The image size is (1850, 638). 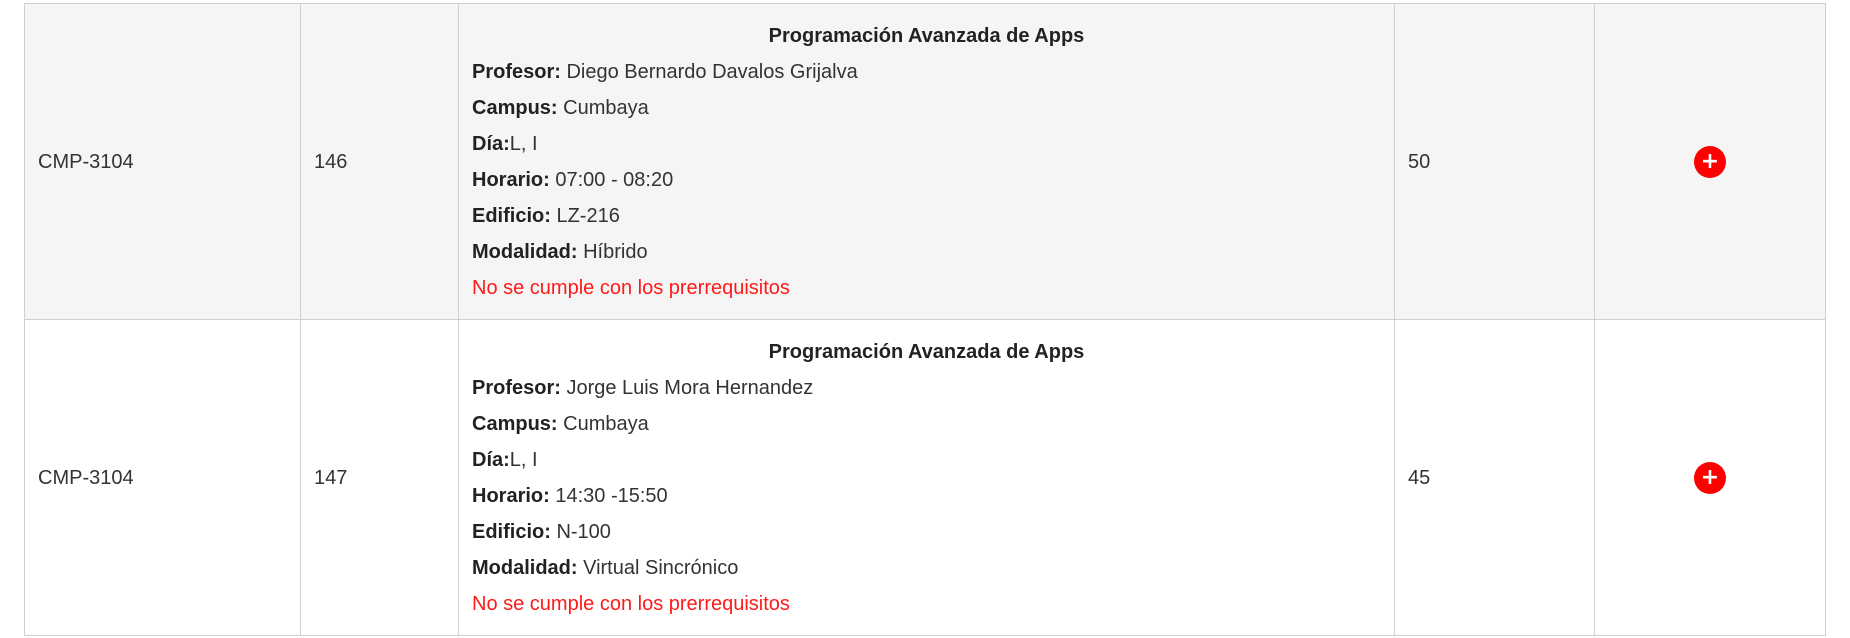 I want to click on horario-value: 14:30 -15:50, so click(x=608, y=495).